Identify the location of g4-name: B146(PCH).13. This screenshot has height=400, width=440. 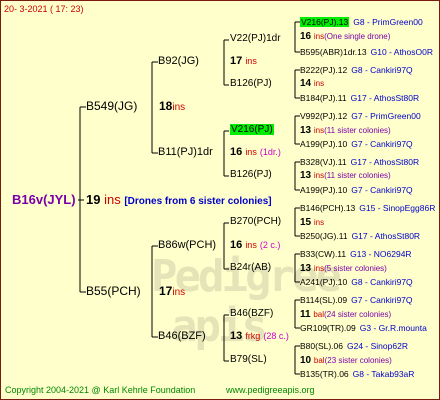
(328, 208).